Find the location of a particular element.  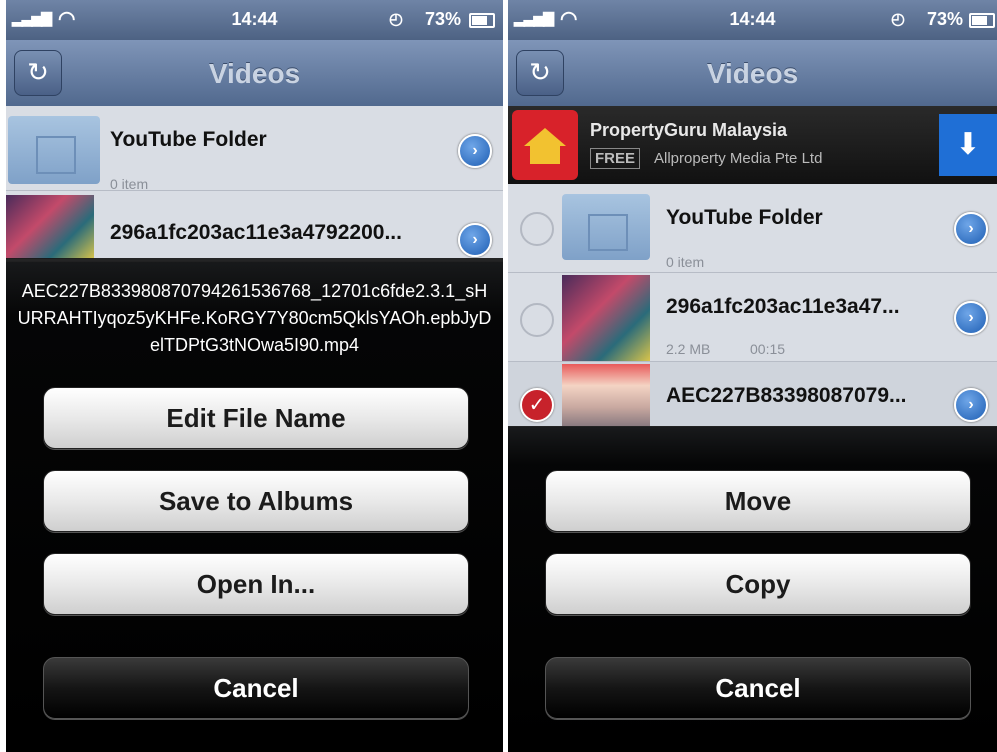

list-item: 296a1fc203ac11e3a4792200... › is located at coordinates (254, 226).